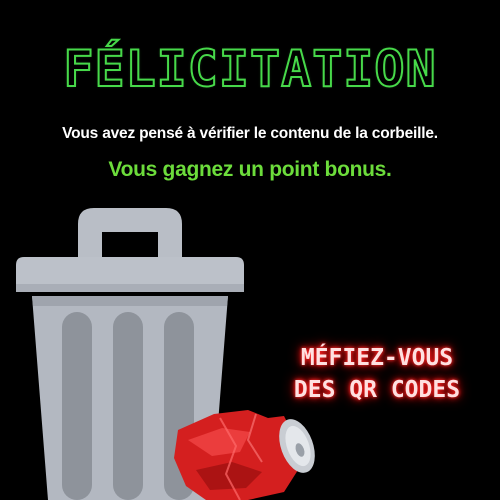 Image resolution: width=500 pixels, height=500 pixels. What do you see at coordinates (377, 374) in the screenshot?
I see `qr-code-warning: MÉFIEZ-VOUS DES QR CODES` at bounding box center [377, 374].